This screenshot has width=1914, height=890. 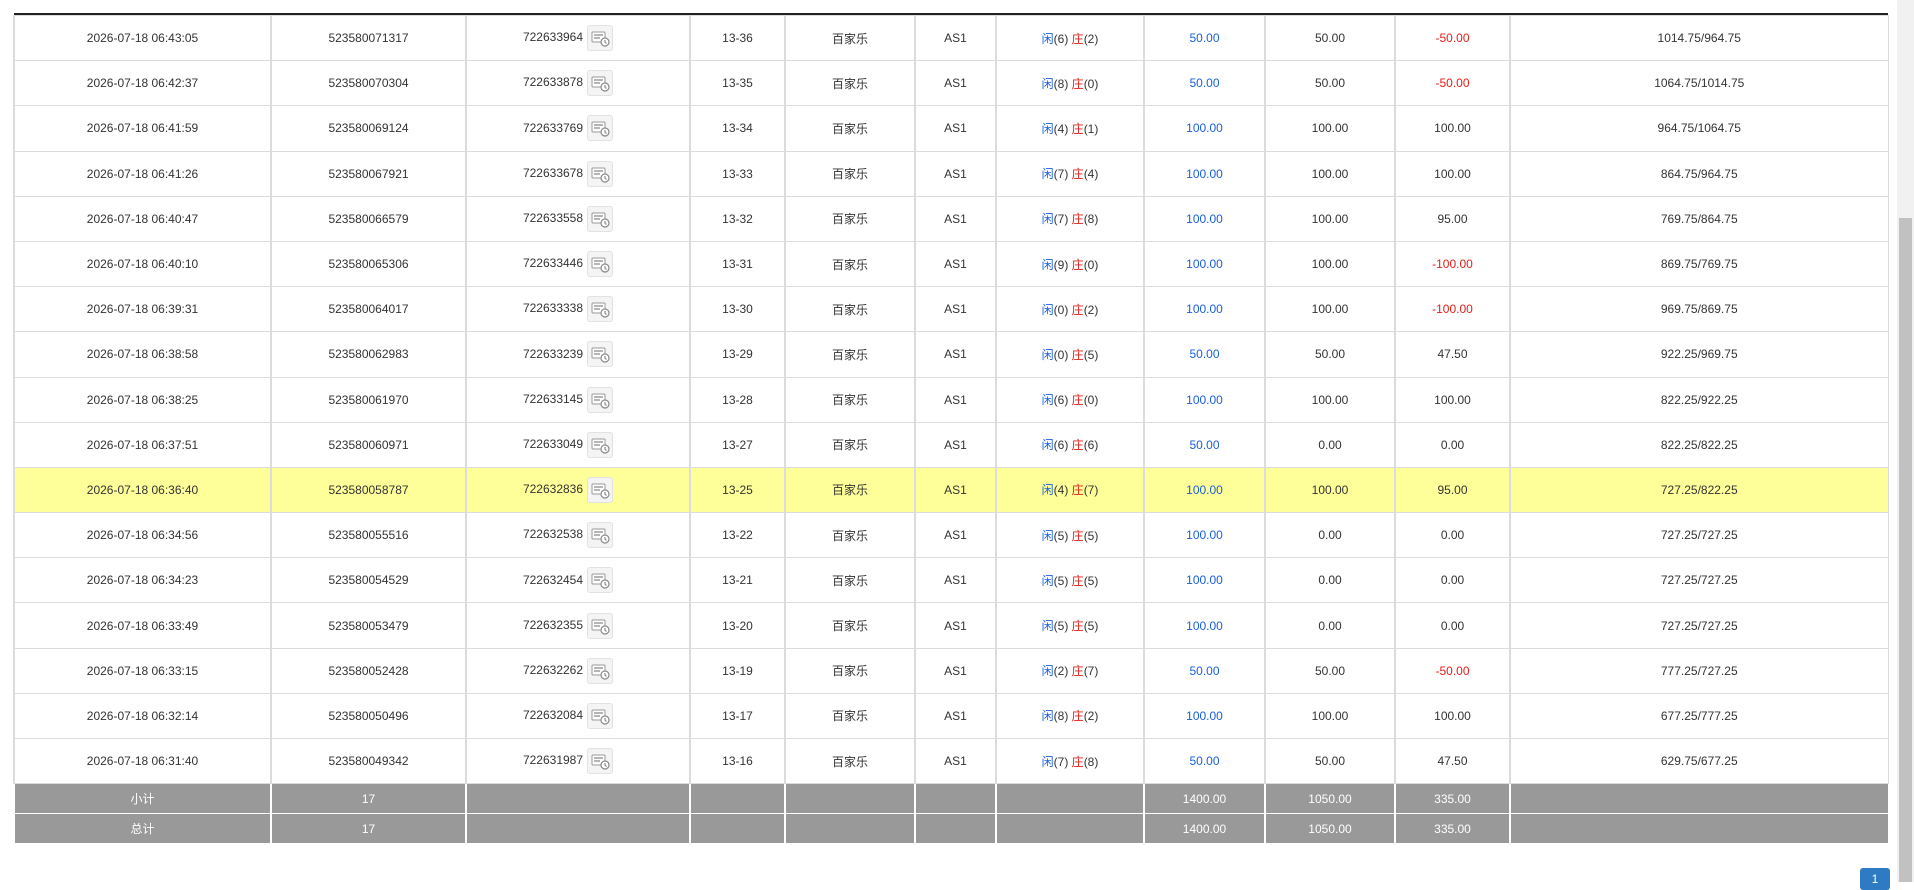 I want to click on round-number-cell: 722633769, so click(x=578, y=128).